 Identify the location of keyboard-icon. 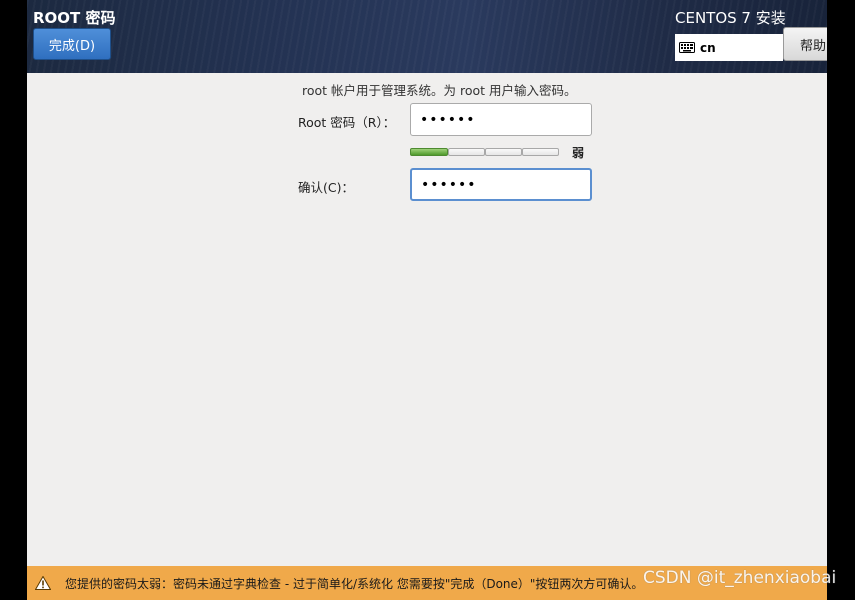
(687, 47).